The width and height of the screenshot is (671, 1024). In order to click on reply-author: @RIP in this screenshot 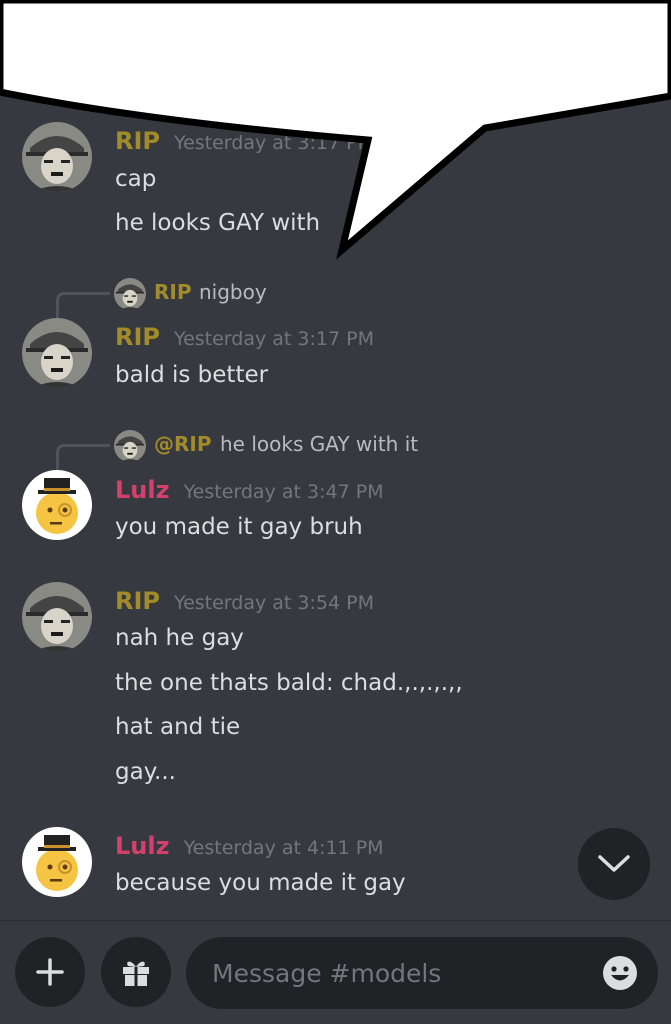, I will do `click(183, 444)`.